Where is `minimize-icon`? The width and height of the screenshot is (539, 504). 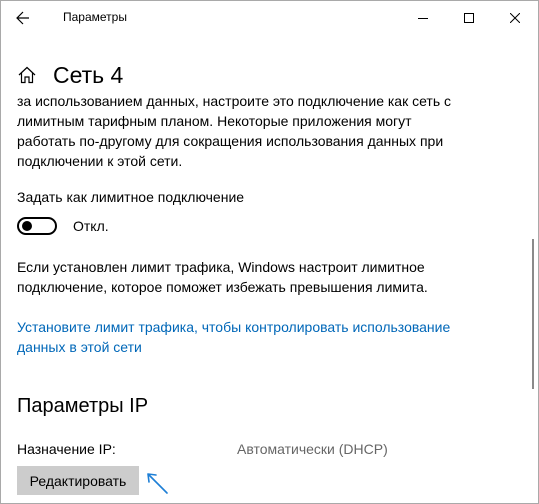 minimize-icon is located at coordinates (423, 18).